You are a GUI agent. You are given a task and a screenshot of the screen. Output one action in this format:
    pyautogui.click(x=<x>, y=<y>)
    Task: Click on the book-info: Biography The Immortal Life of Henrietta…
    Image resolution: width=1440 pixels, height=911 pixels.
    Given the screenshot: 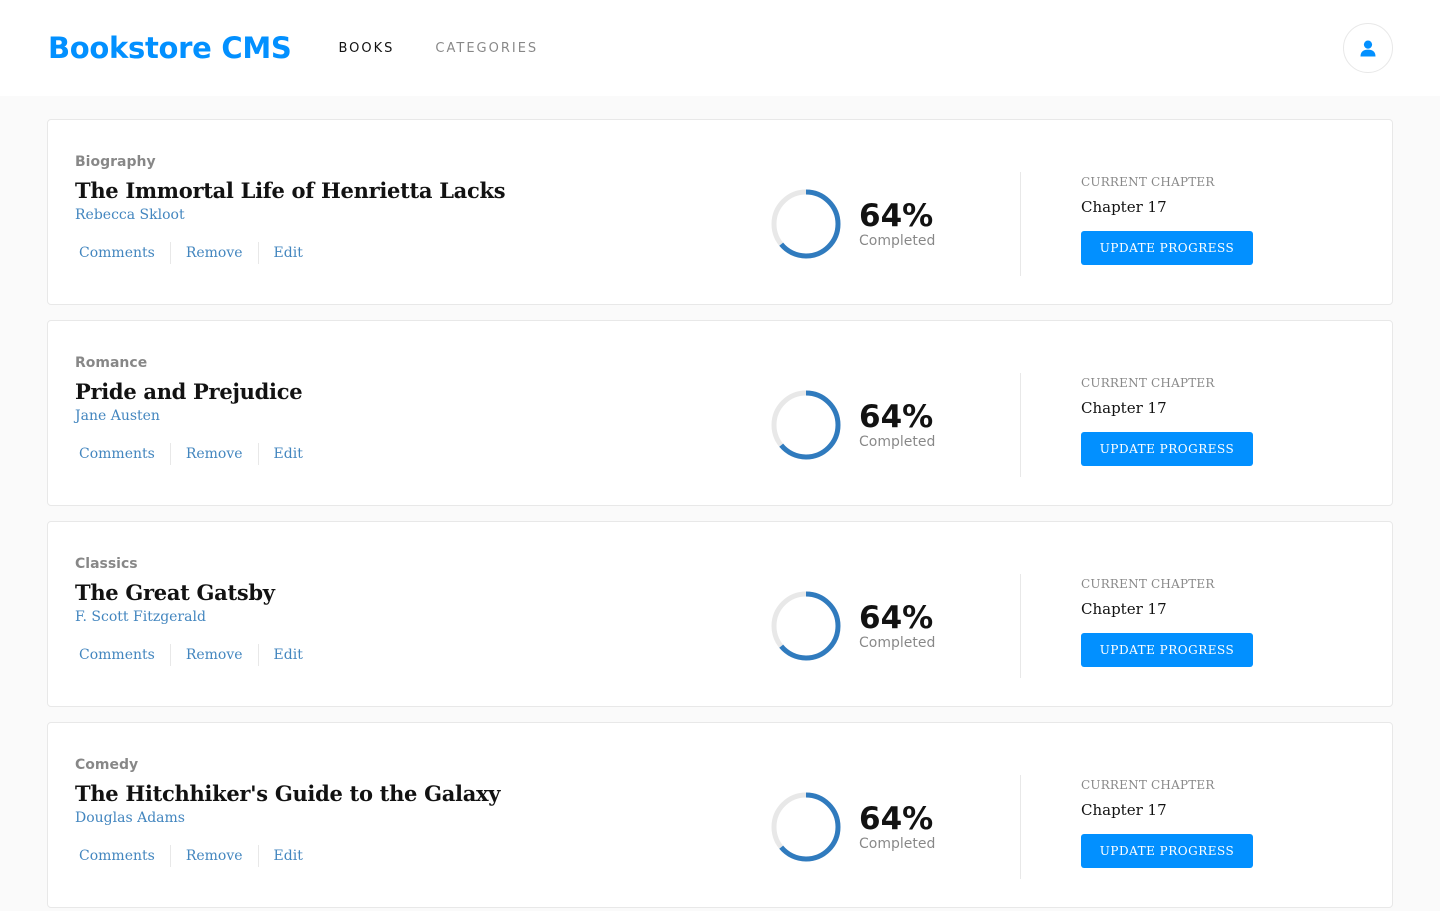 What is the action you would take?
    pyautogui.click(x=290, y=209)
    